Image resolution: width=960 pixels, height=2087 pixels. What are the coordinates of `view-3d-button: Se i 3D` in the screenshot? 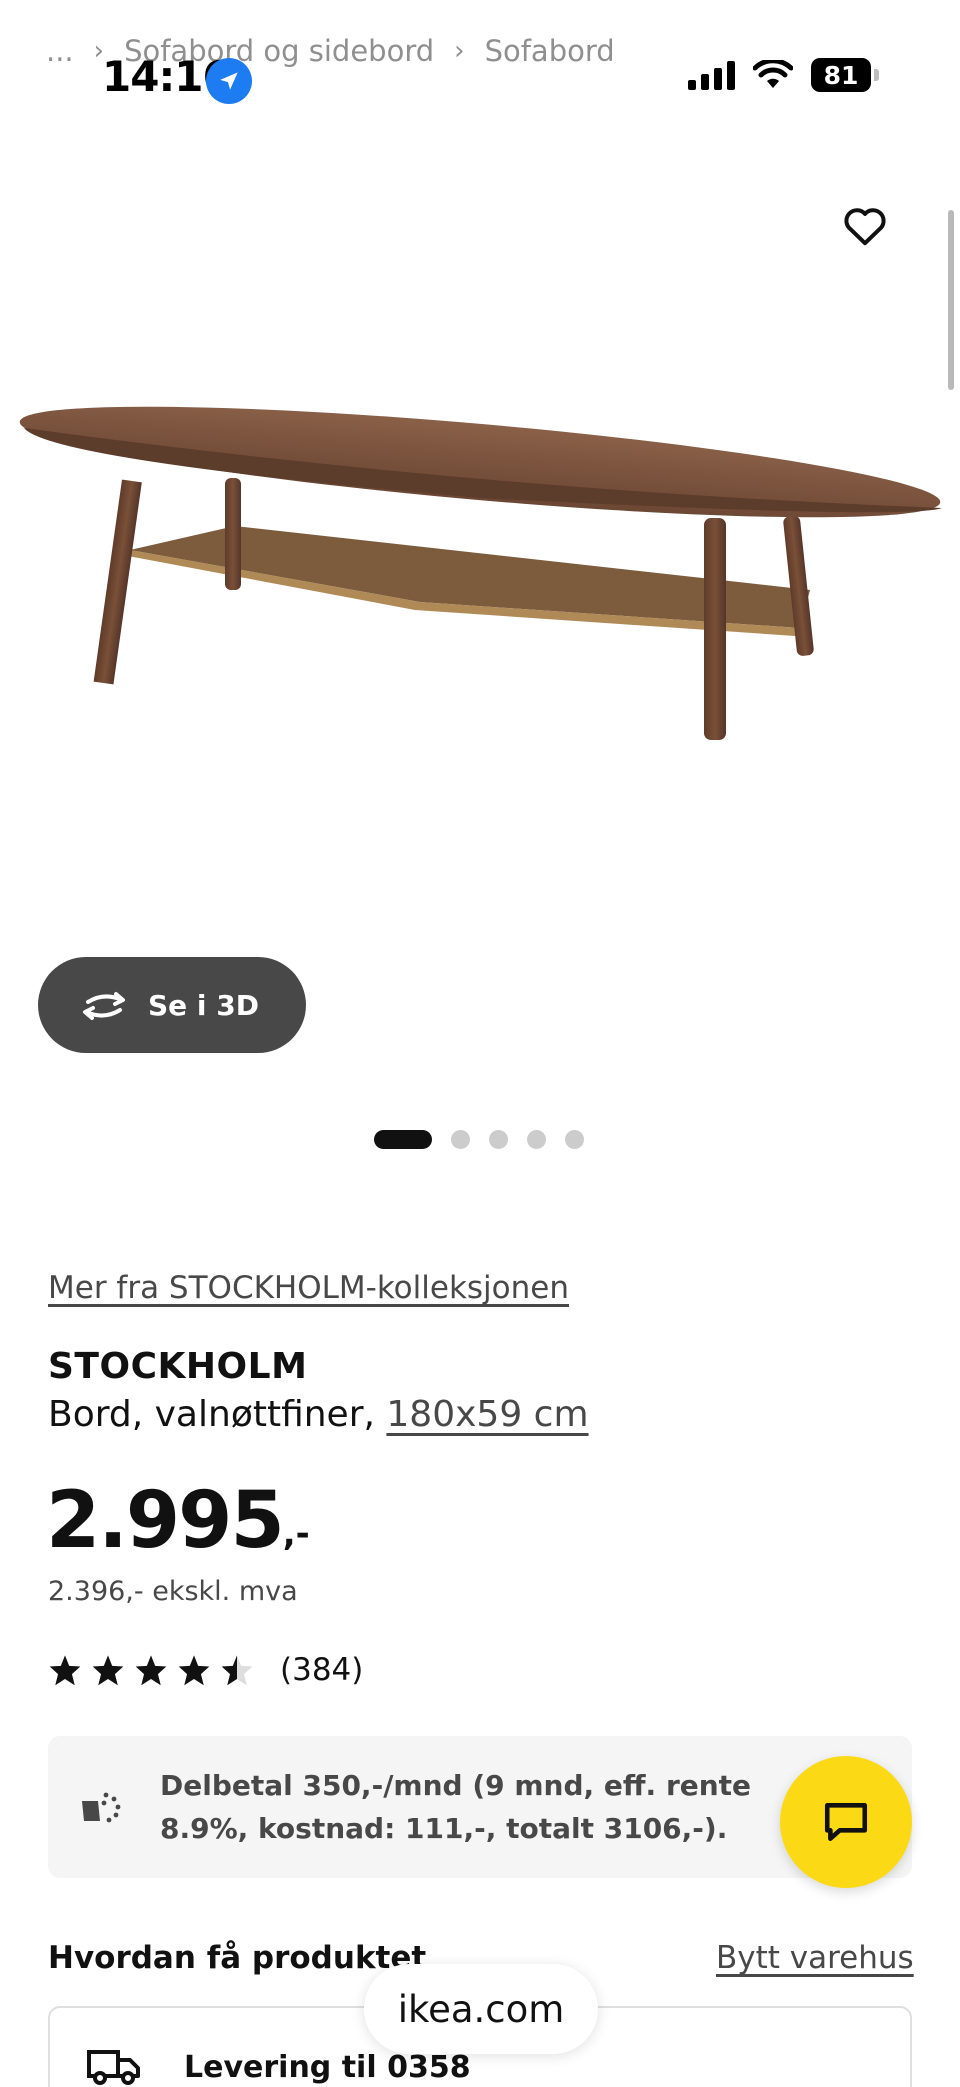 It's located at (172, 1005).